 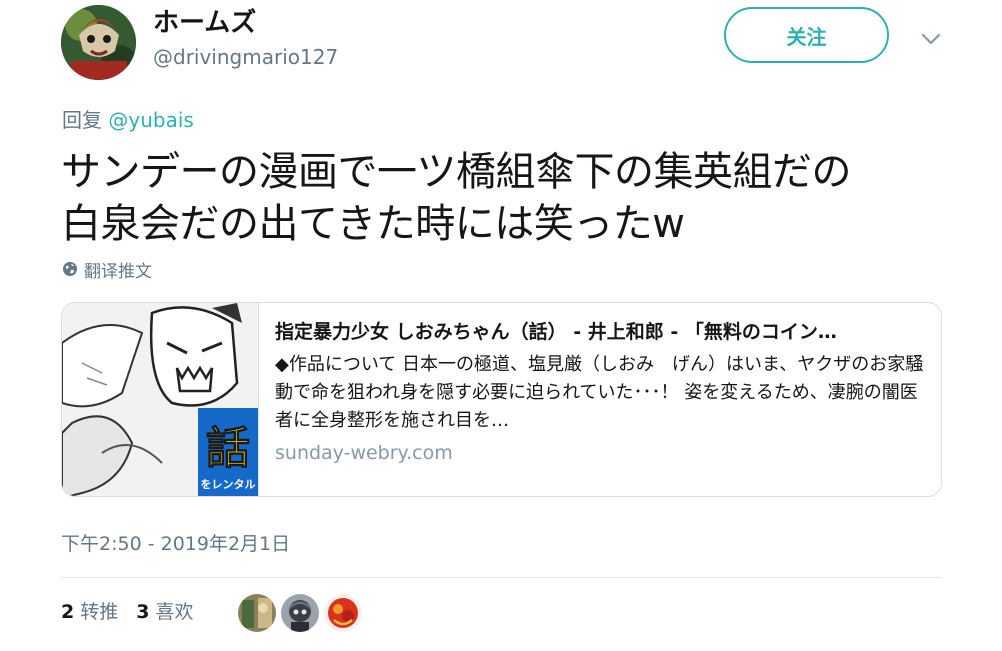 What do you see at coordinates (160, 399) in the screenshot?
I see `card-thumbnail: 話 をレンタル` at bounding box center [160, 399].